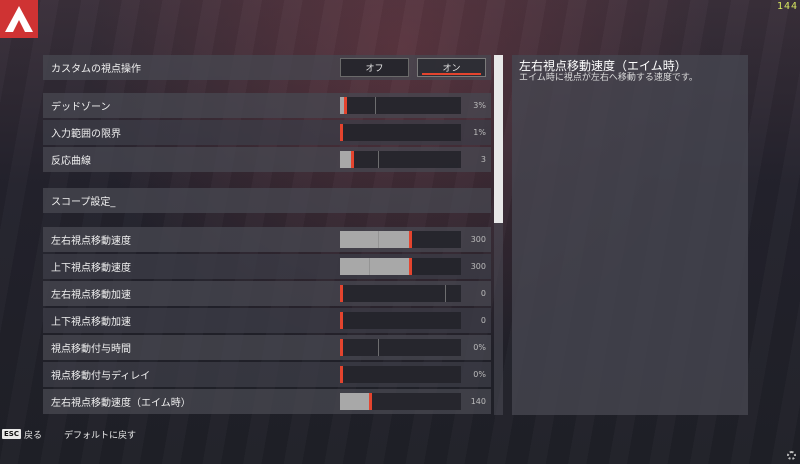 The image size is (800, 464). I want to click on reset-defaults-button: デフォルトに戻す, so click(100, 434).